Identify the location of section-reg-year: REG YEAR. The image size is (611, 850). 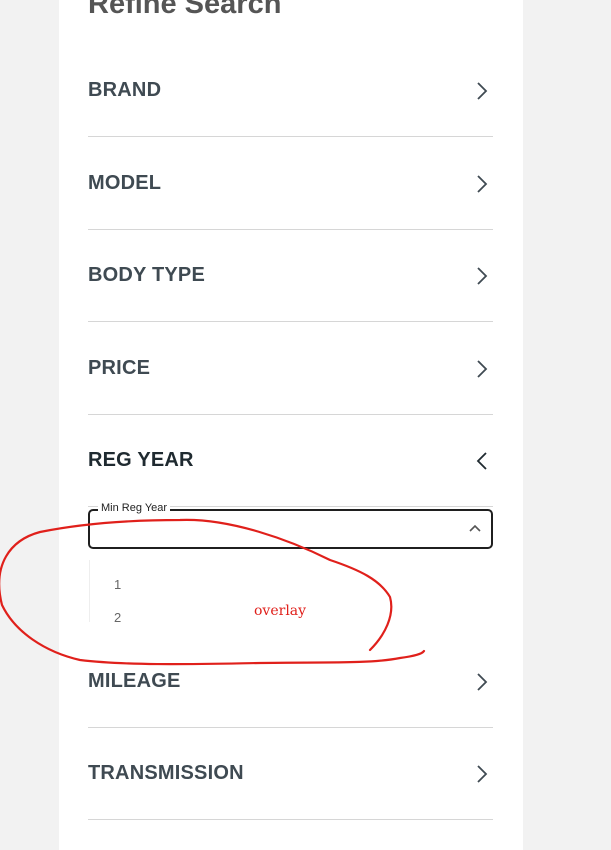
(290, 461).